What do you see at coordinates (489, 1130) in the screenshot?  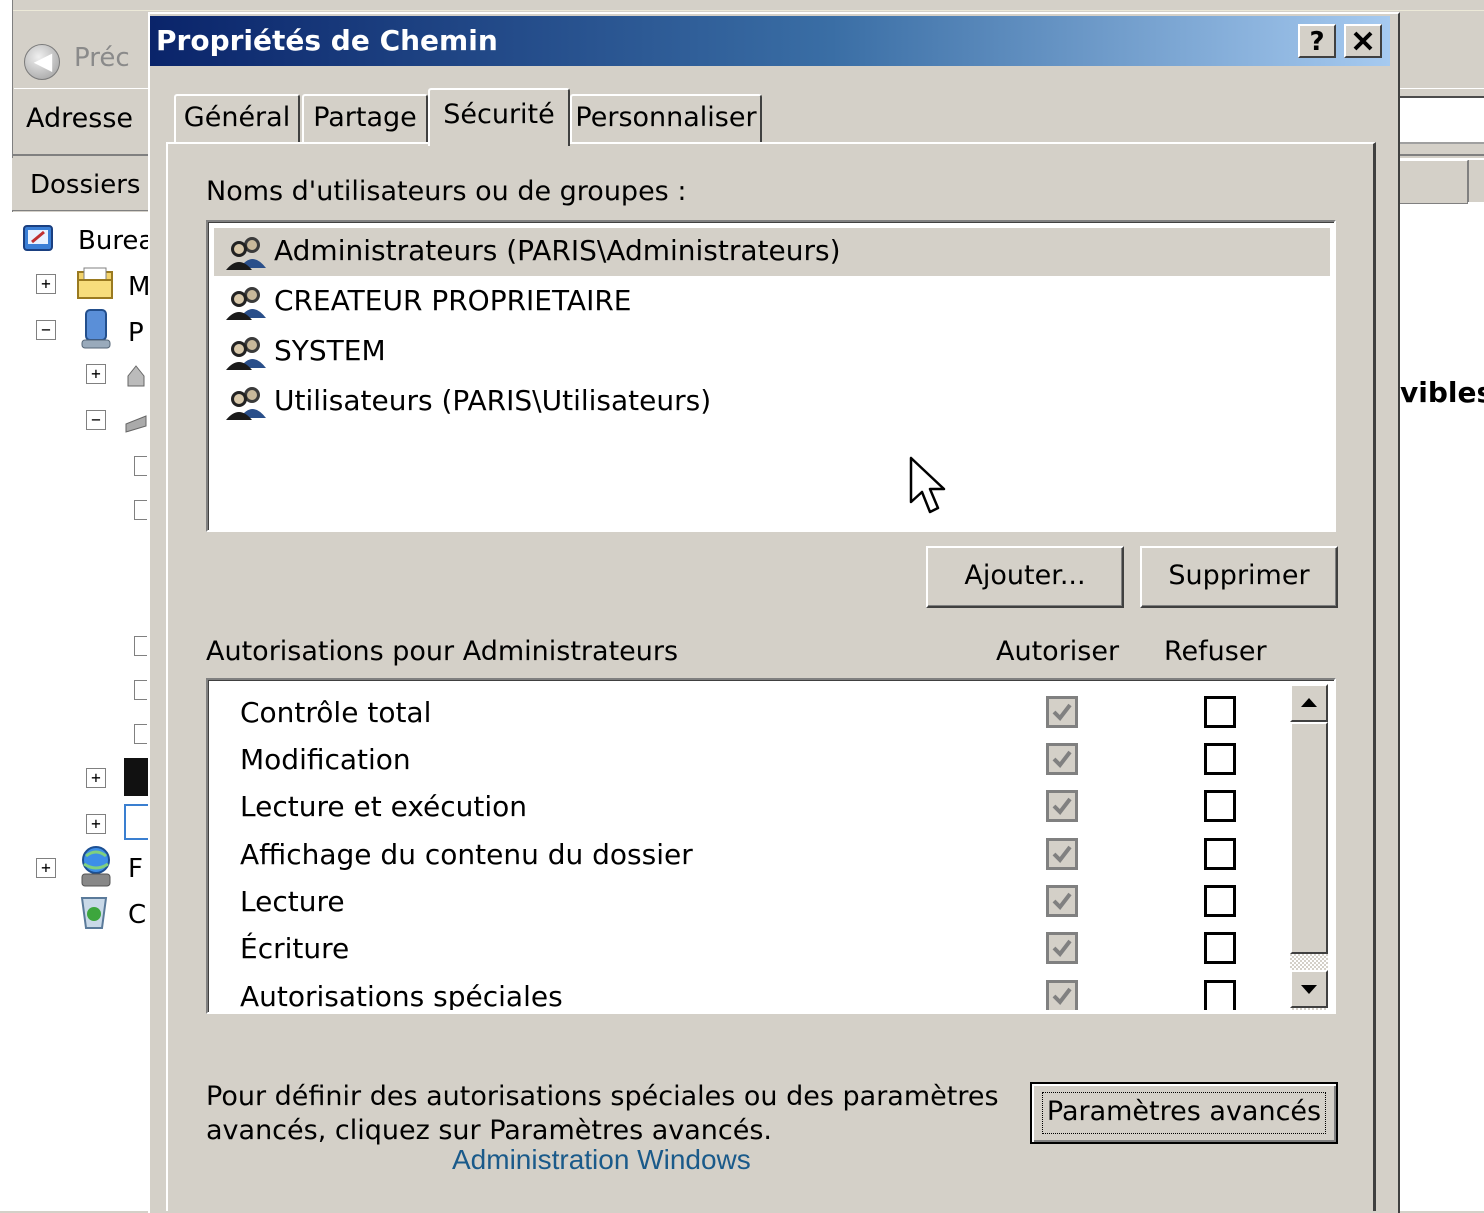 I see `advanced-info-line: avancés, cliquez sur Paramètres avancés.` at bounding box center [489, 1130].